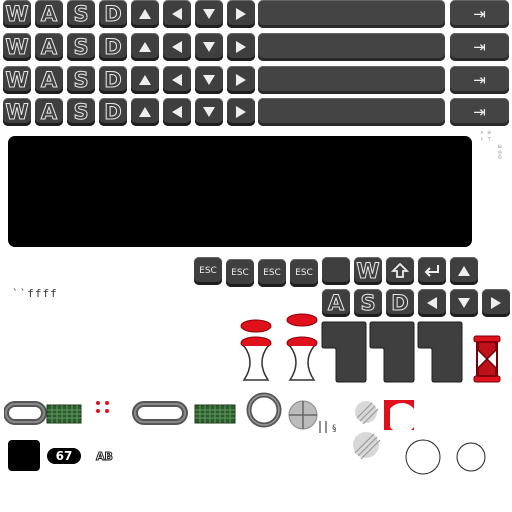 This screenshot has width=512, height=512. Describe the element at coordinates (64, 456) in the screenshot. I see `counter-badge: 67` at that location.